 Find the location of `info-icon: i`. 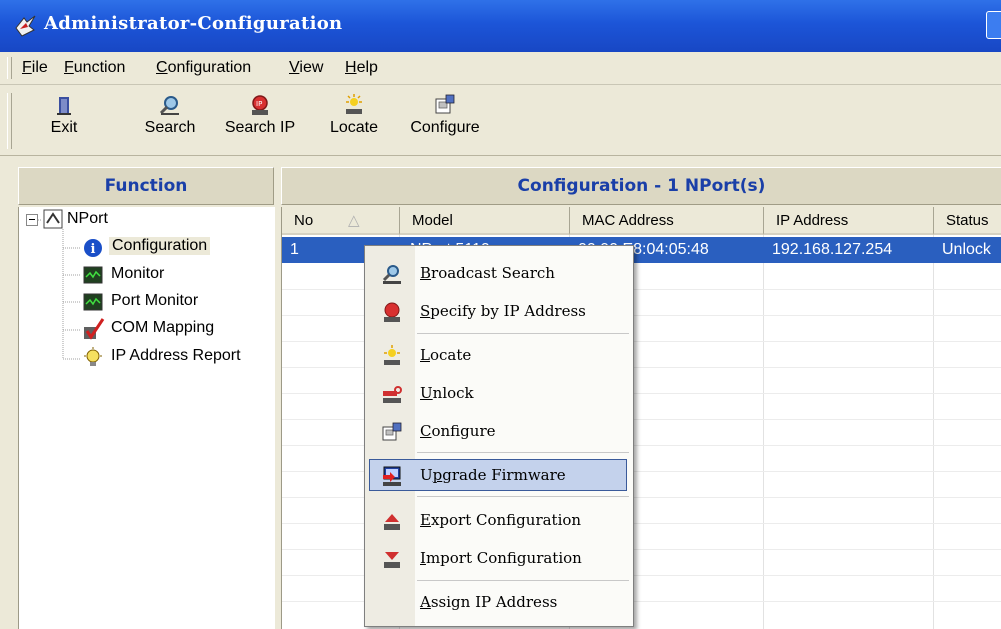

info-icon: i is located at coordinates (93, 248).